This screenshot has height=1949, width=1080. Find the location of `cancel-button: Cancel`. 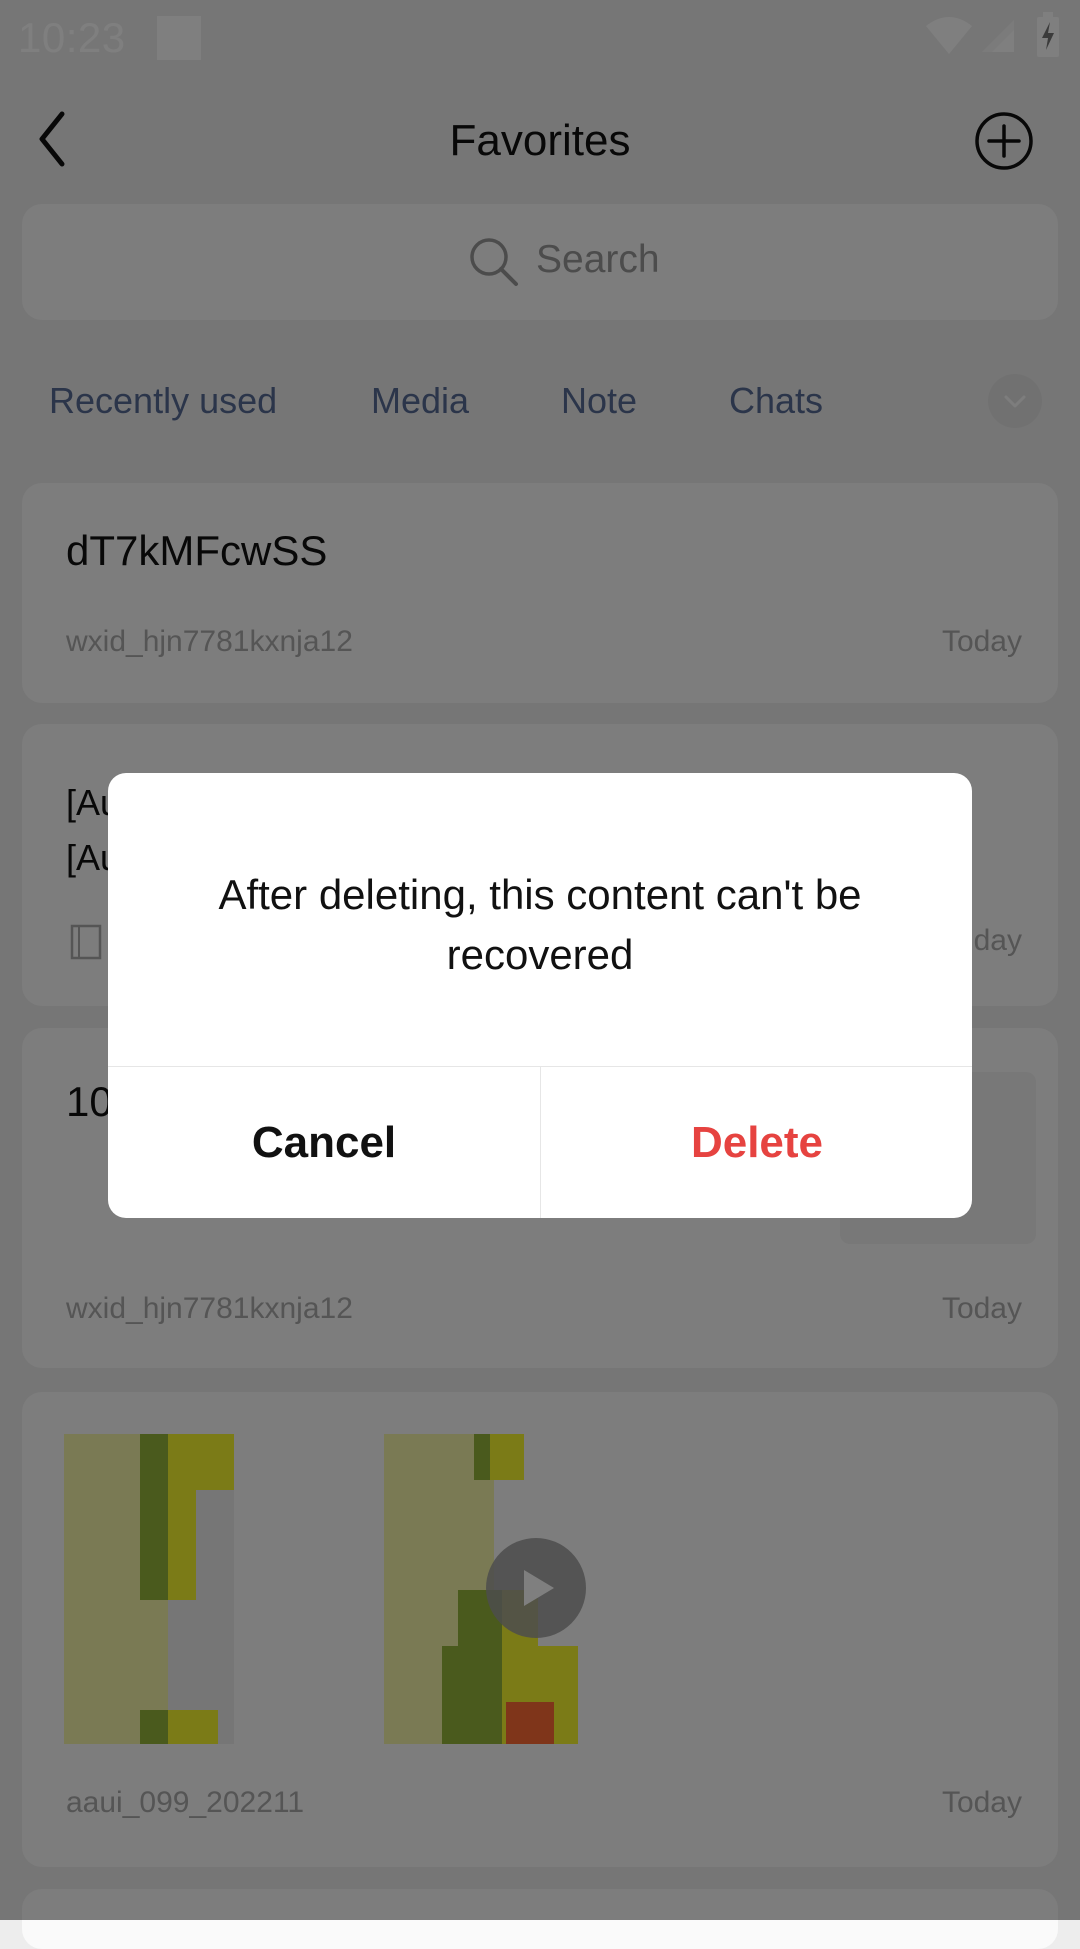

cancel-button: Cancel is located at coordinates (324, 1142).